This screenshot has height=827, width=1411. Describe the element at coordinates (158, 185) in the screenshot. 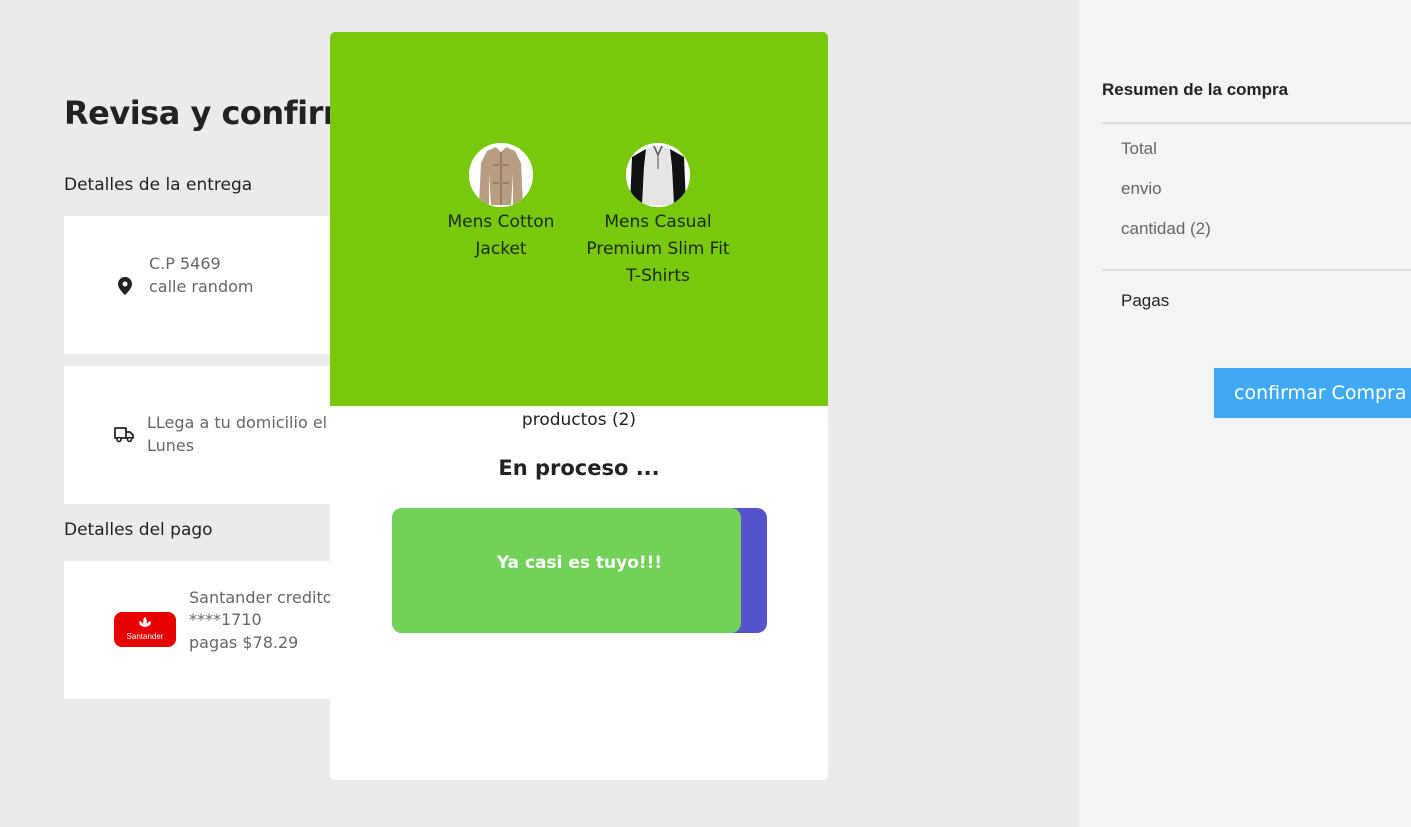

I see `delivery-section-label: Detalles de la entrega` at that location.